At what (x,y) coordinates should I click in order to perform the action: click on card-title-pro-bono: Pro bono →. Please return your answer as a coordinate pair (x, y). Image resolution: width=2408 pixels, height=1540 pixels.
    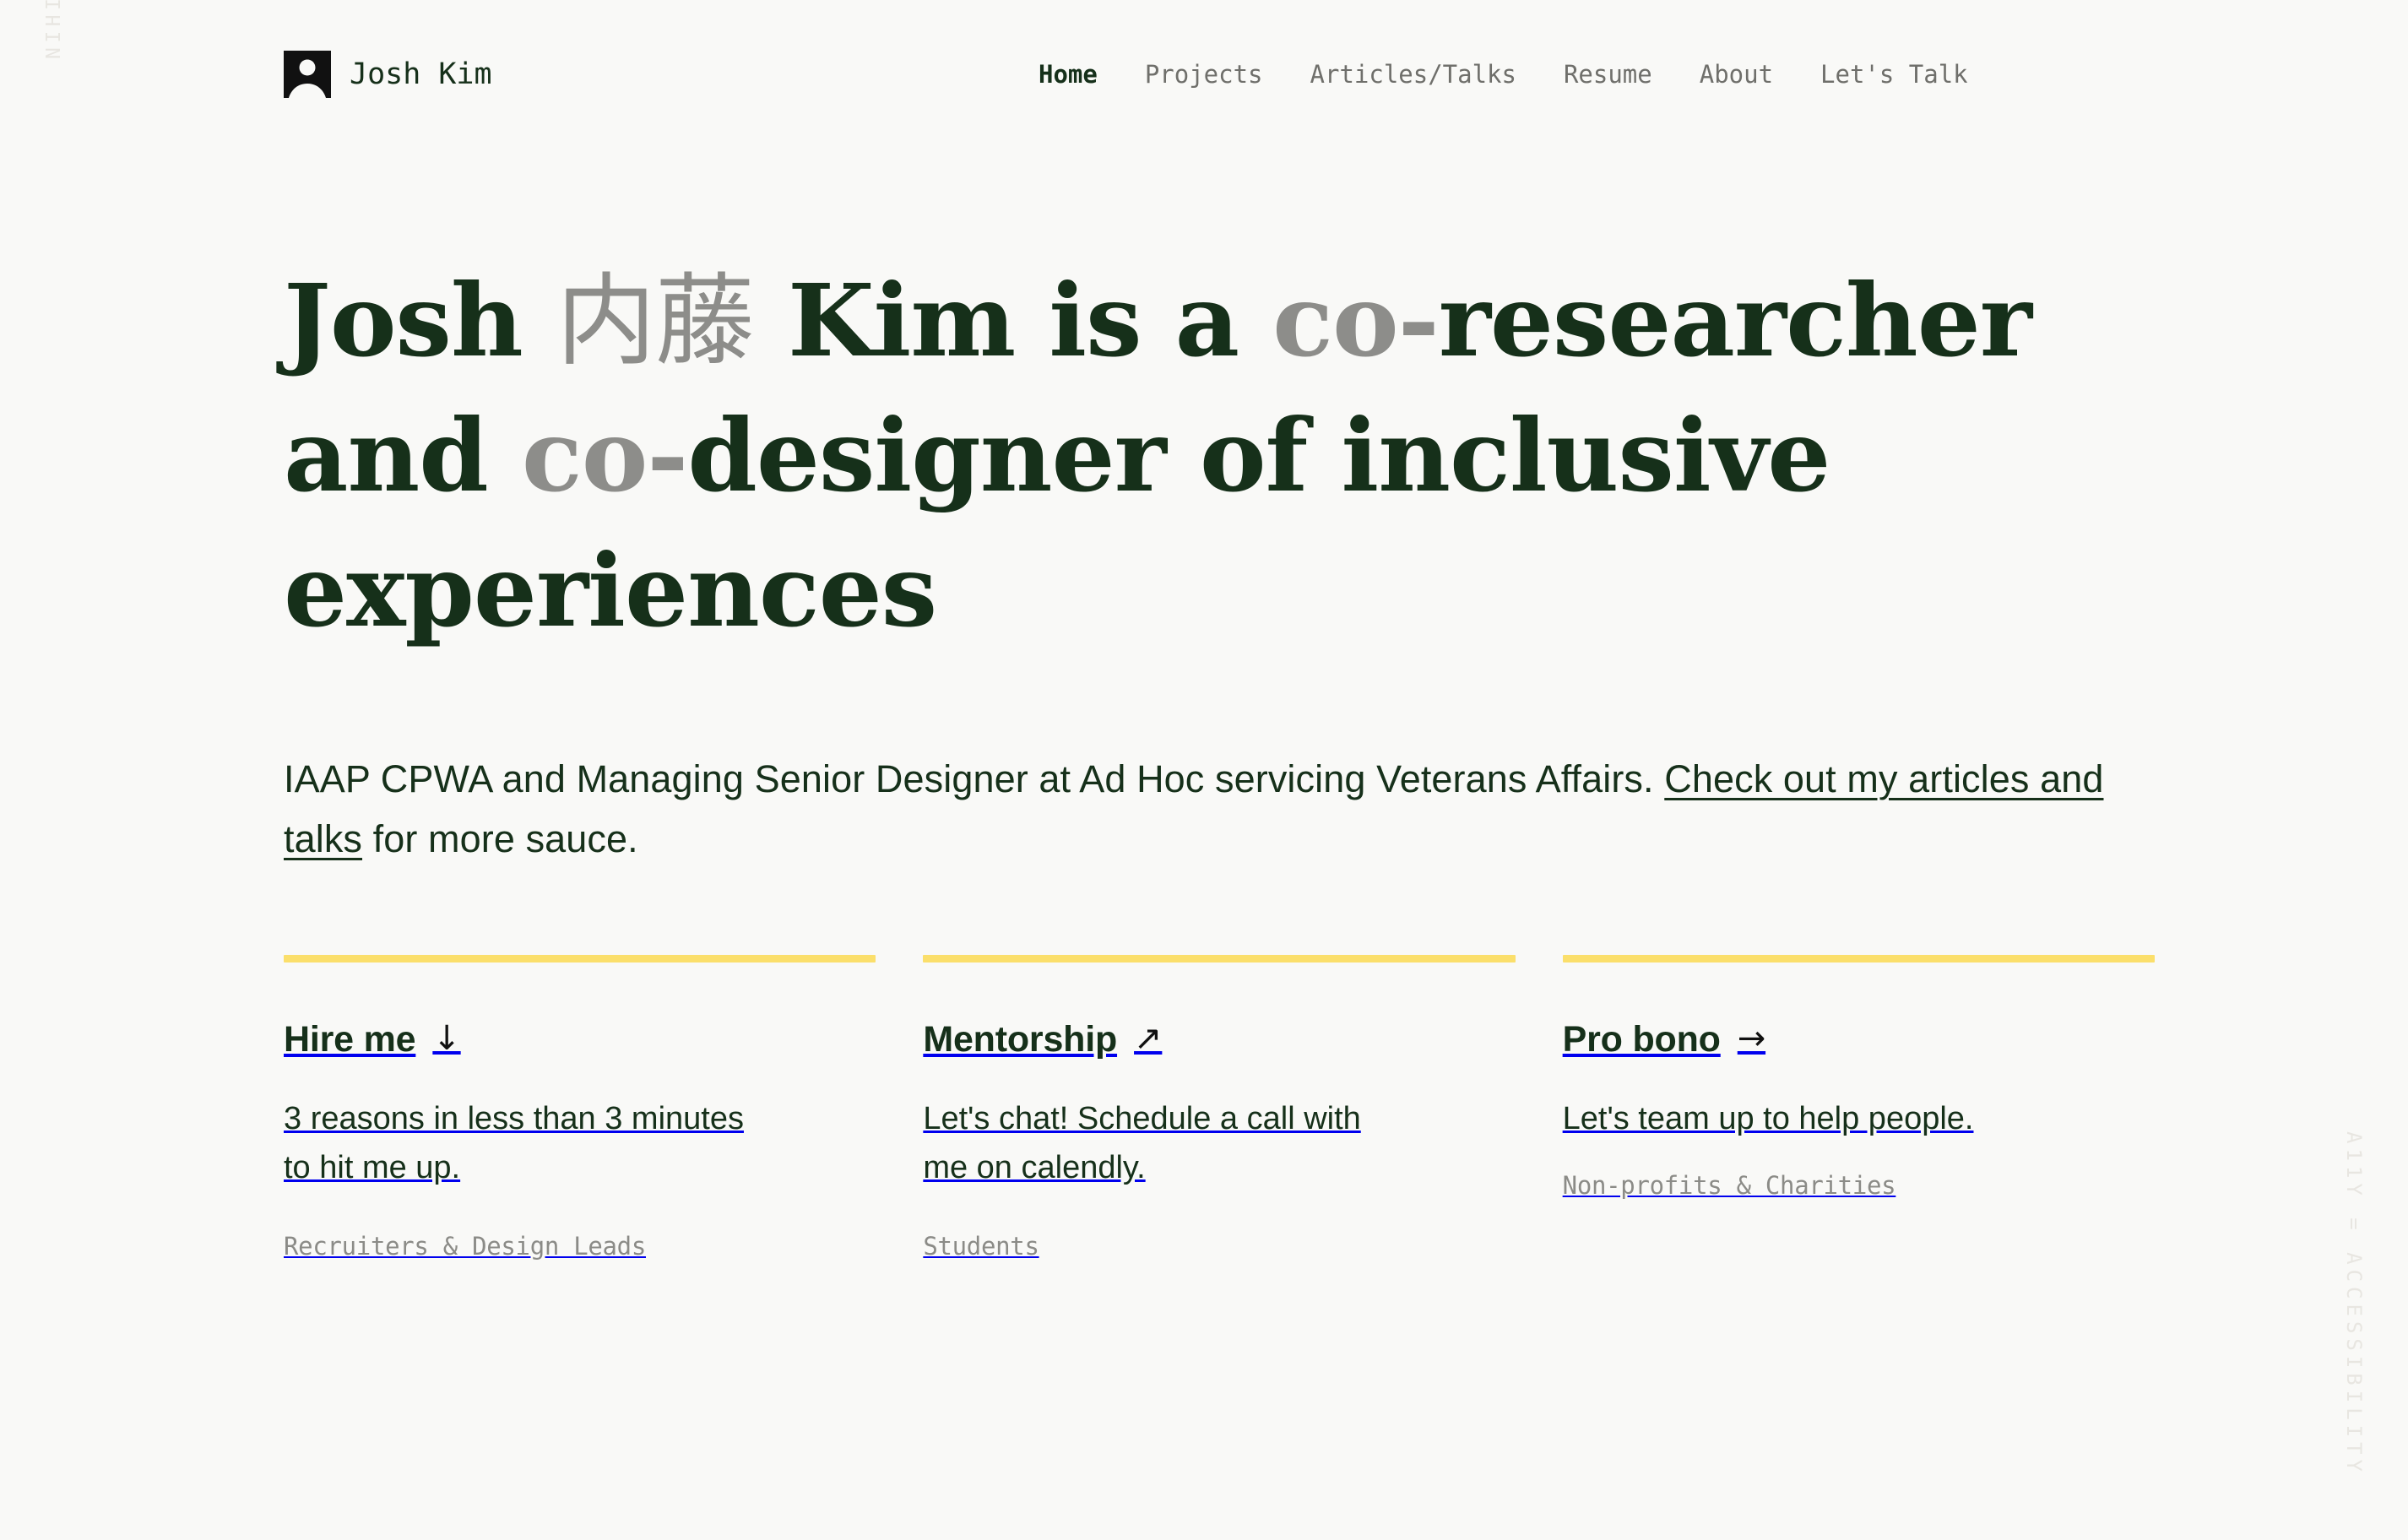
    Looking at the image, I should click on (1859, 1039).